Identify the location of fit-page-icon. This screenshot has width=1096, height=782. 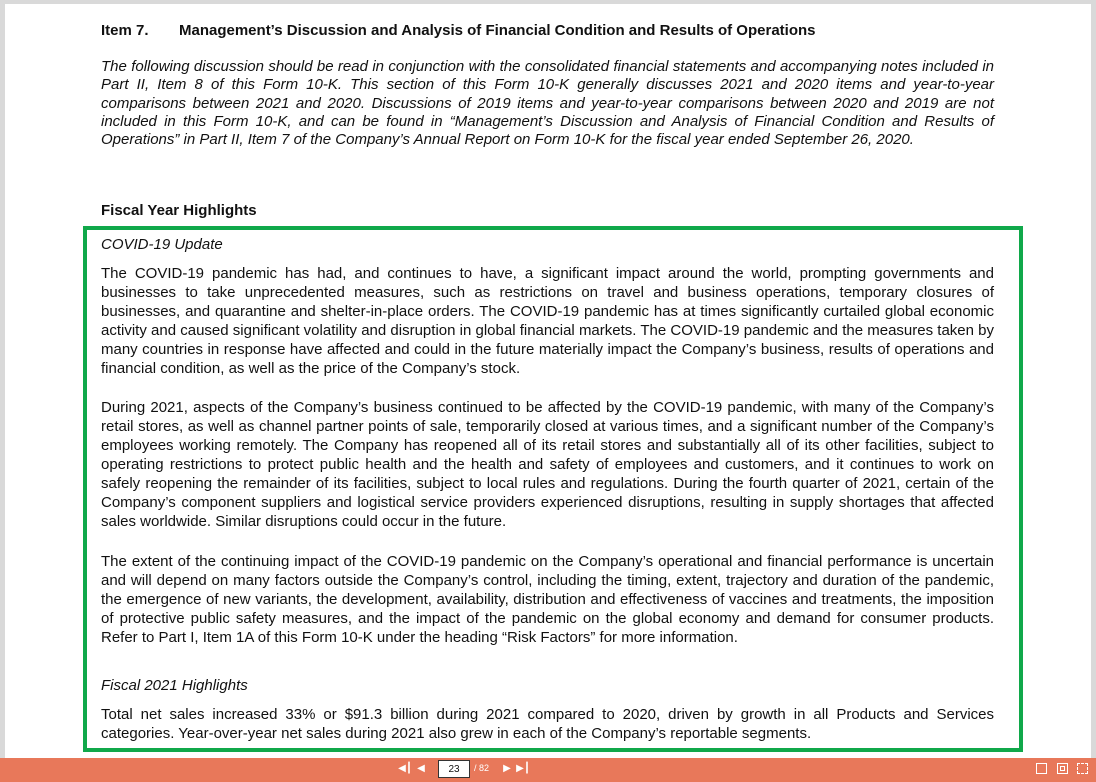
(1062, 768).